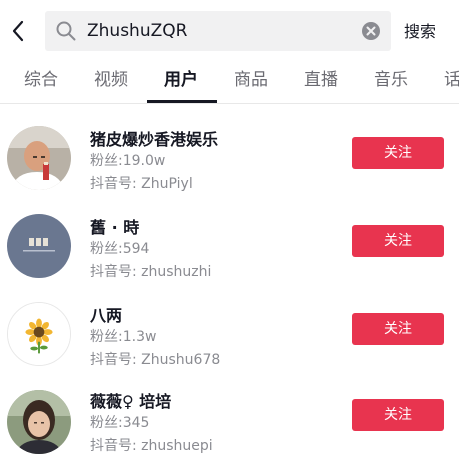 This screenshot has width=459, height=468. Describe the element at coordinates (182, 101) in the screenshot. I see `active-tab-indicator` at that location.